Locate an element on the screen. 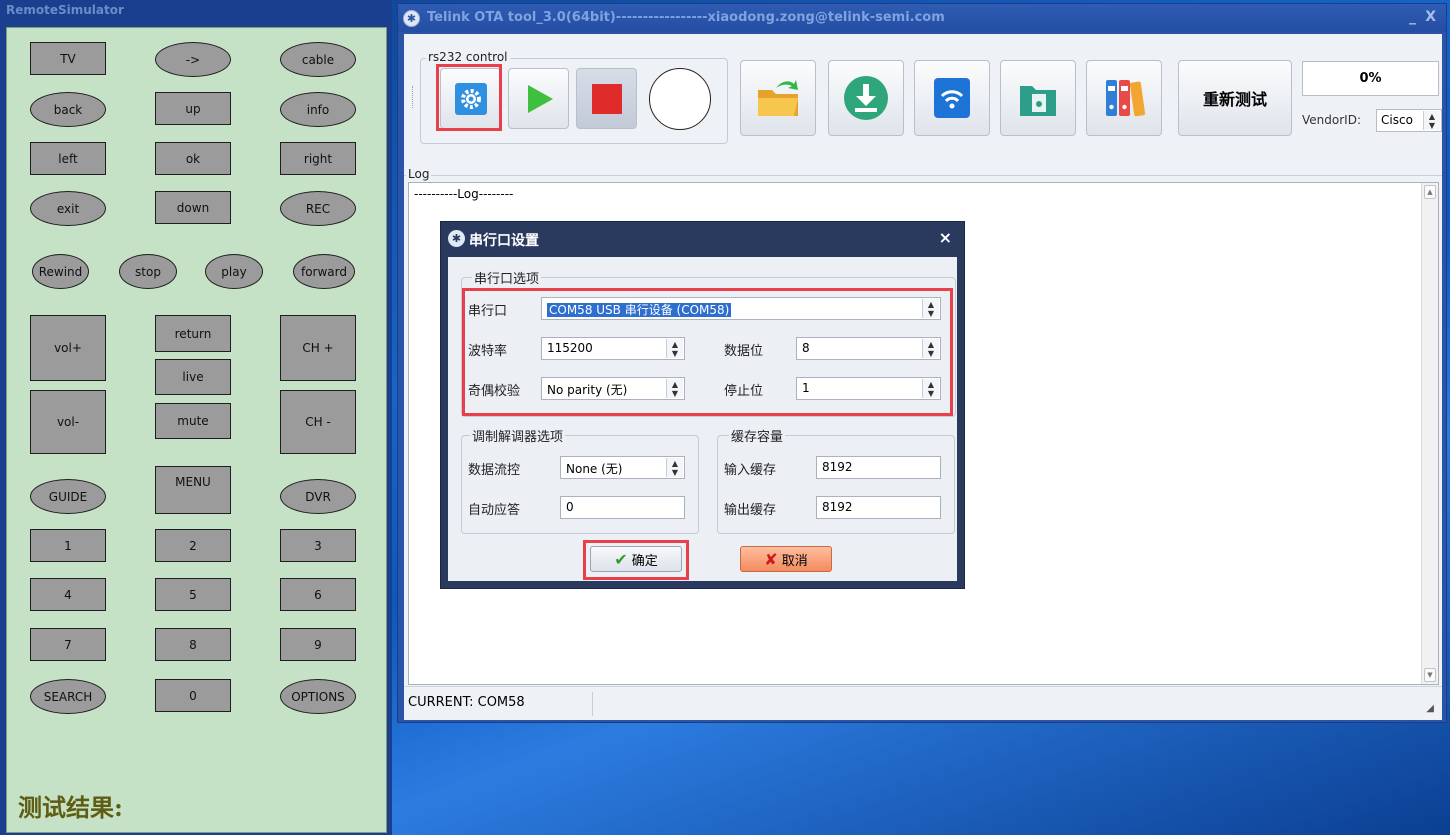  live-button: live is located at coordinates (193, 377).